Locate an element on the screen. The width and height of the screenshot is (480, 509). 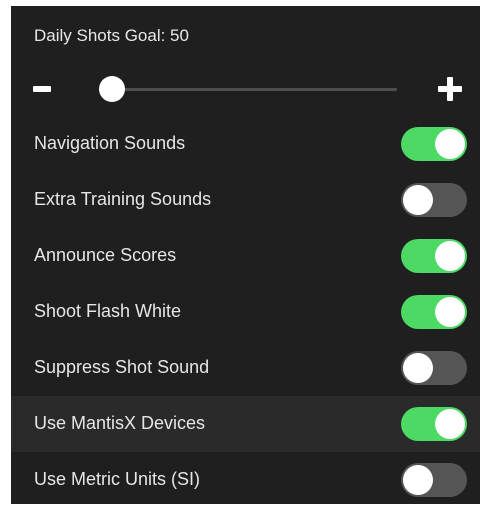
goal-slider-row is located at coordinates (245, 89).